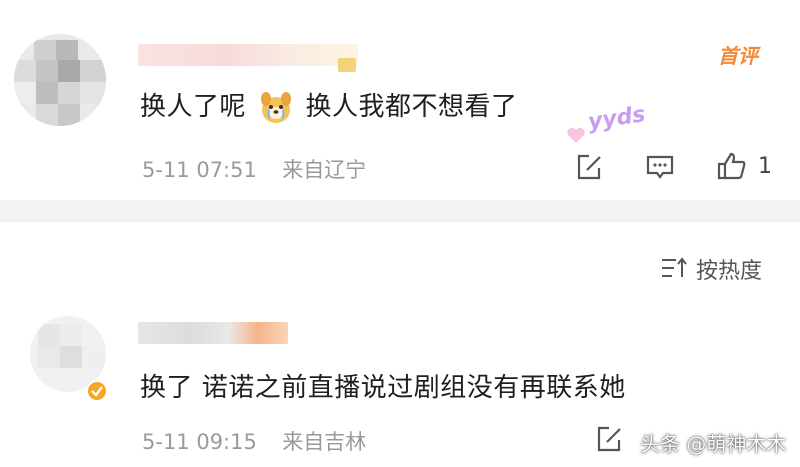 The height and width of the screenshot is (467, 800). I want to click on first-comment-badge: 首评, so click(738, 56).